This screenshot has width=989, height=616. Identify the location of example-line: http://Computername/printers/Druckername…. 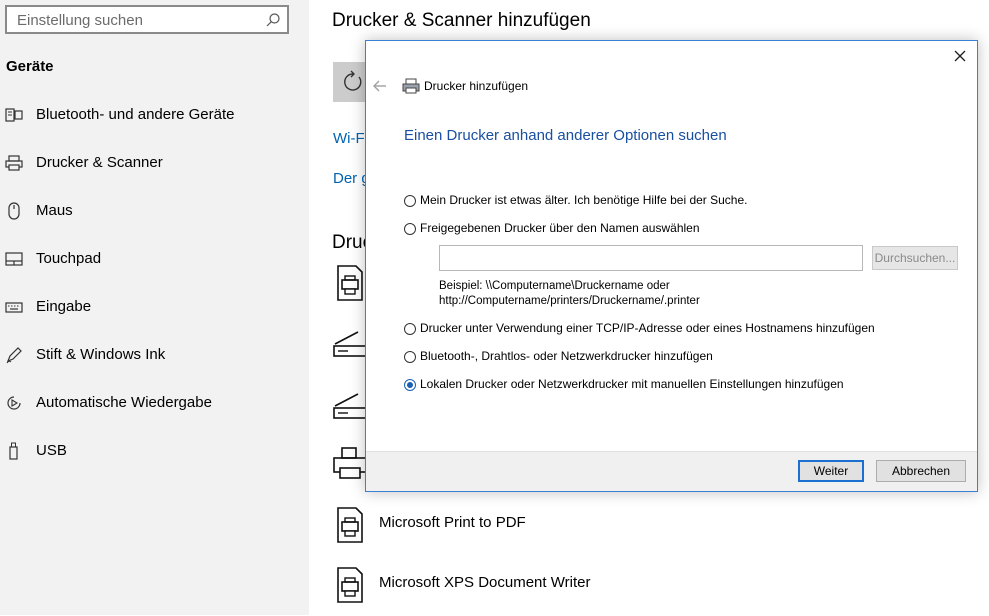
(569, 301).